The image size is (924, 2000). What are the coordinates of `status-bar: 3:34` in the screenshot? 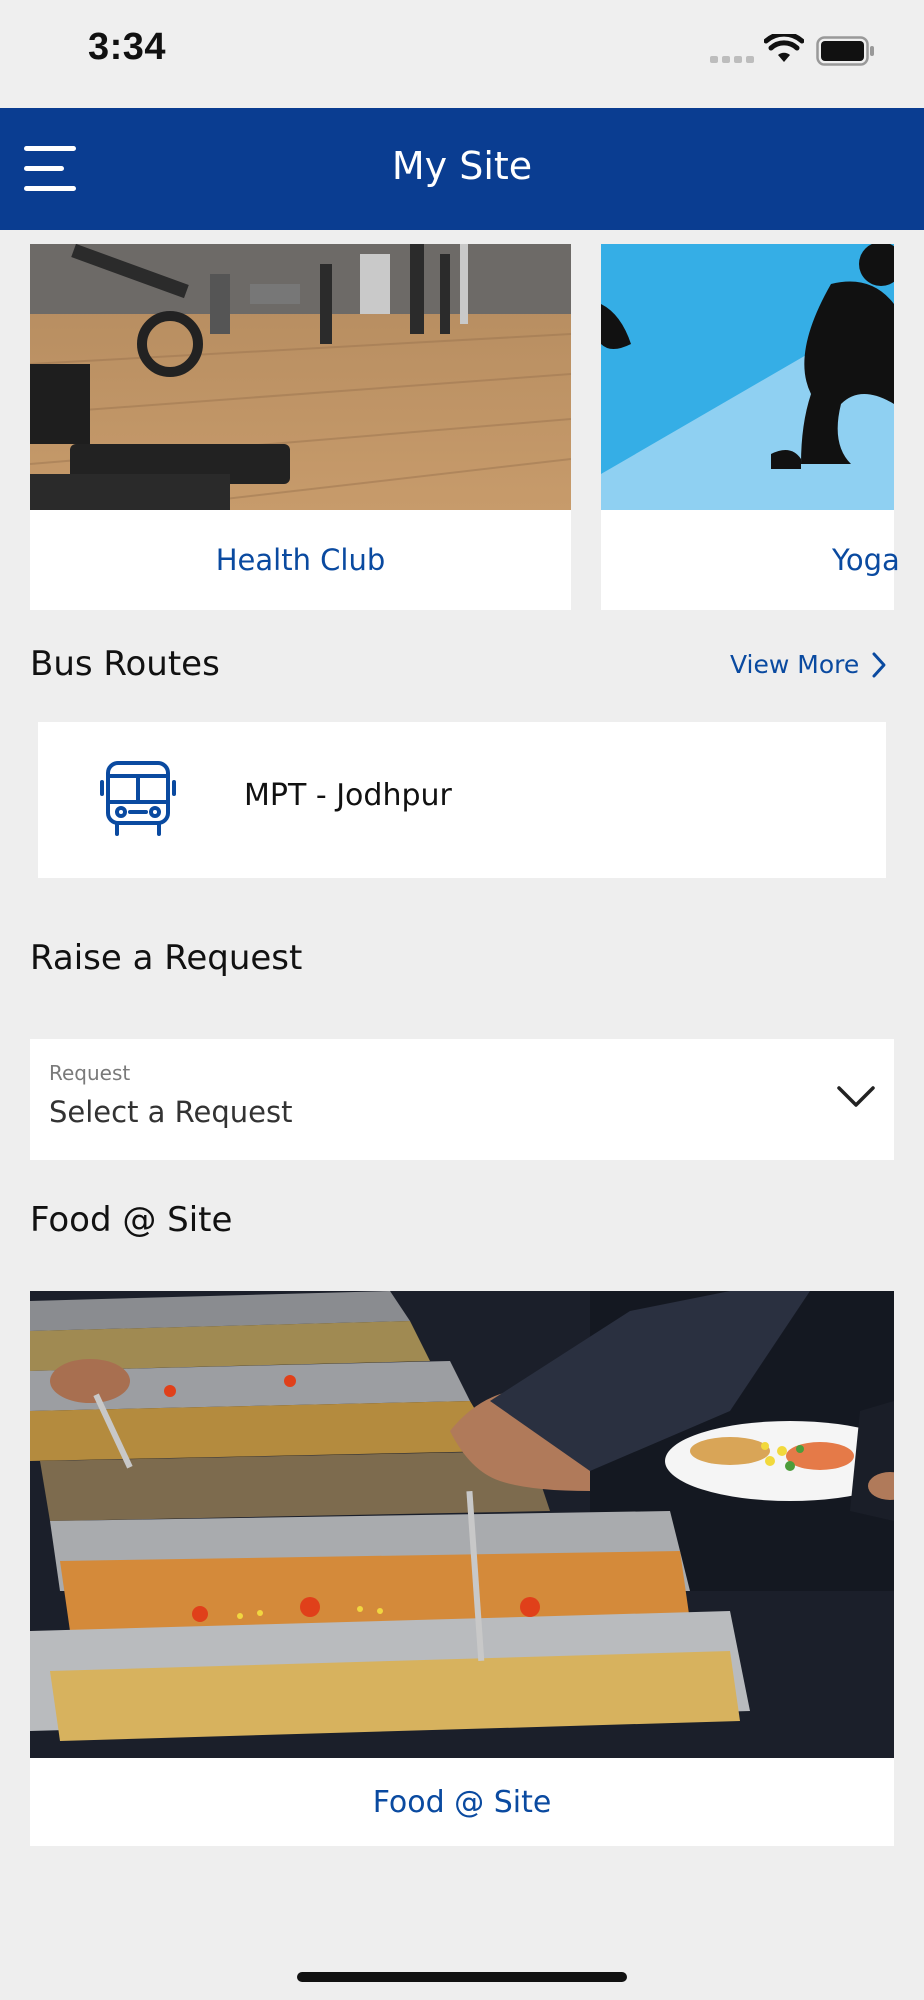 It's located at (462, 54).